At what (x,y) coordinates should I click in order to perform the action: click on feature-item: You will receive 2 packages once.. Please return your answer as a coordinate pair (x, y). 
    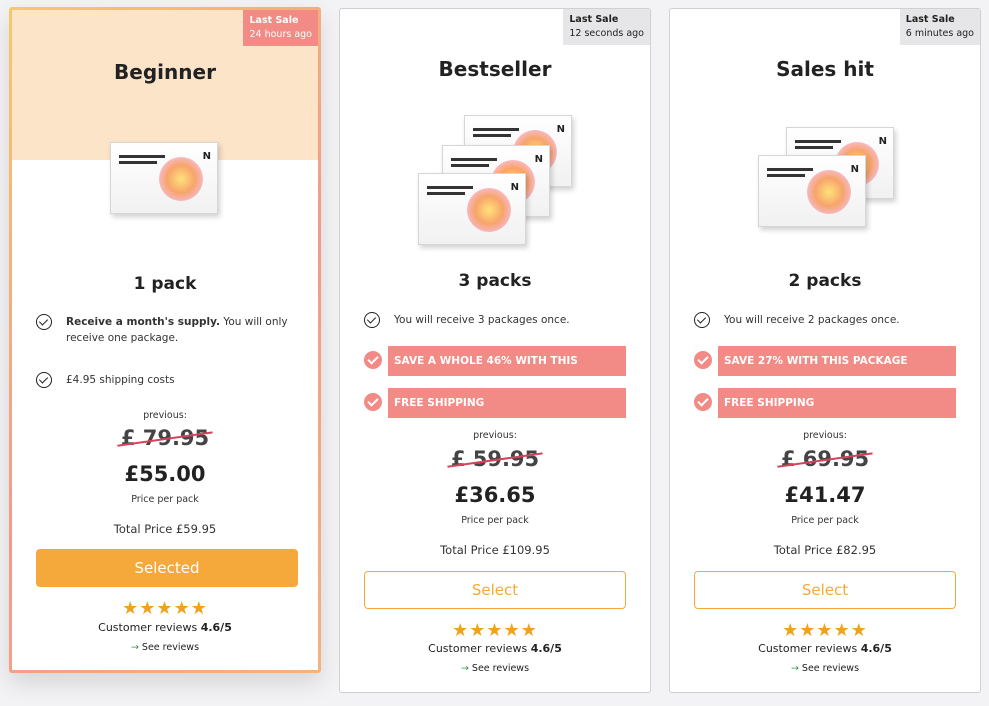
    Looking at the image, I should click on (825, 320).